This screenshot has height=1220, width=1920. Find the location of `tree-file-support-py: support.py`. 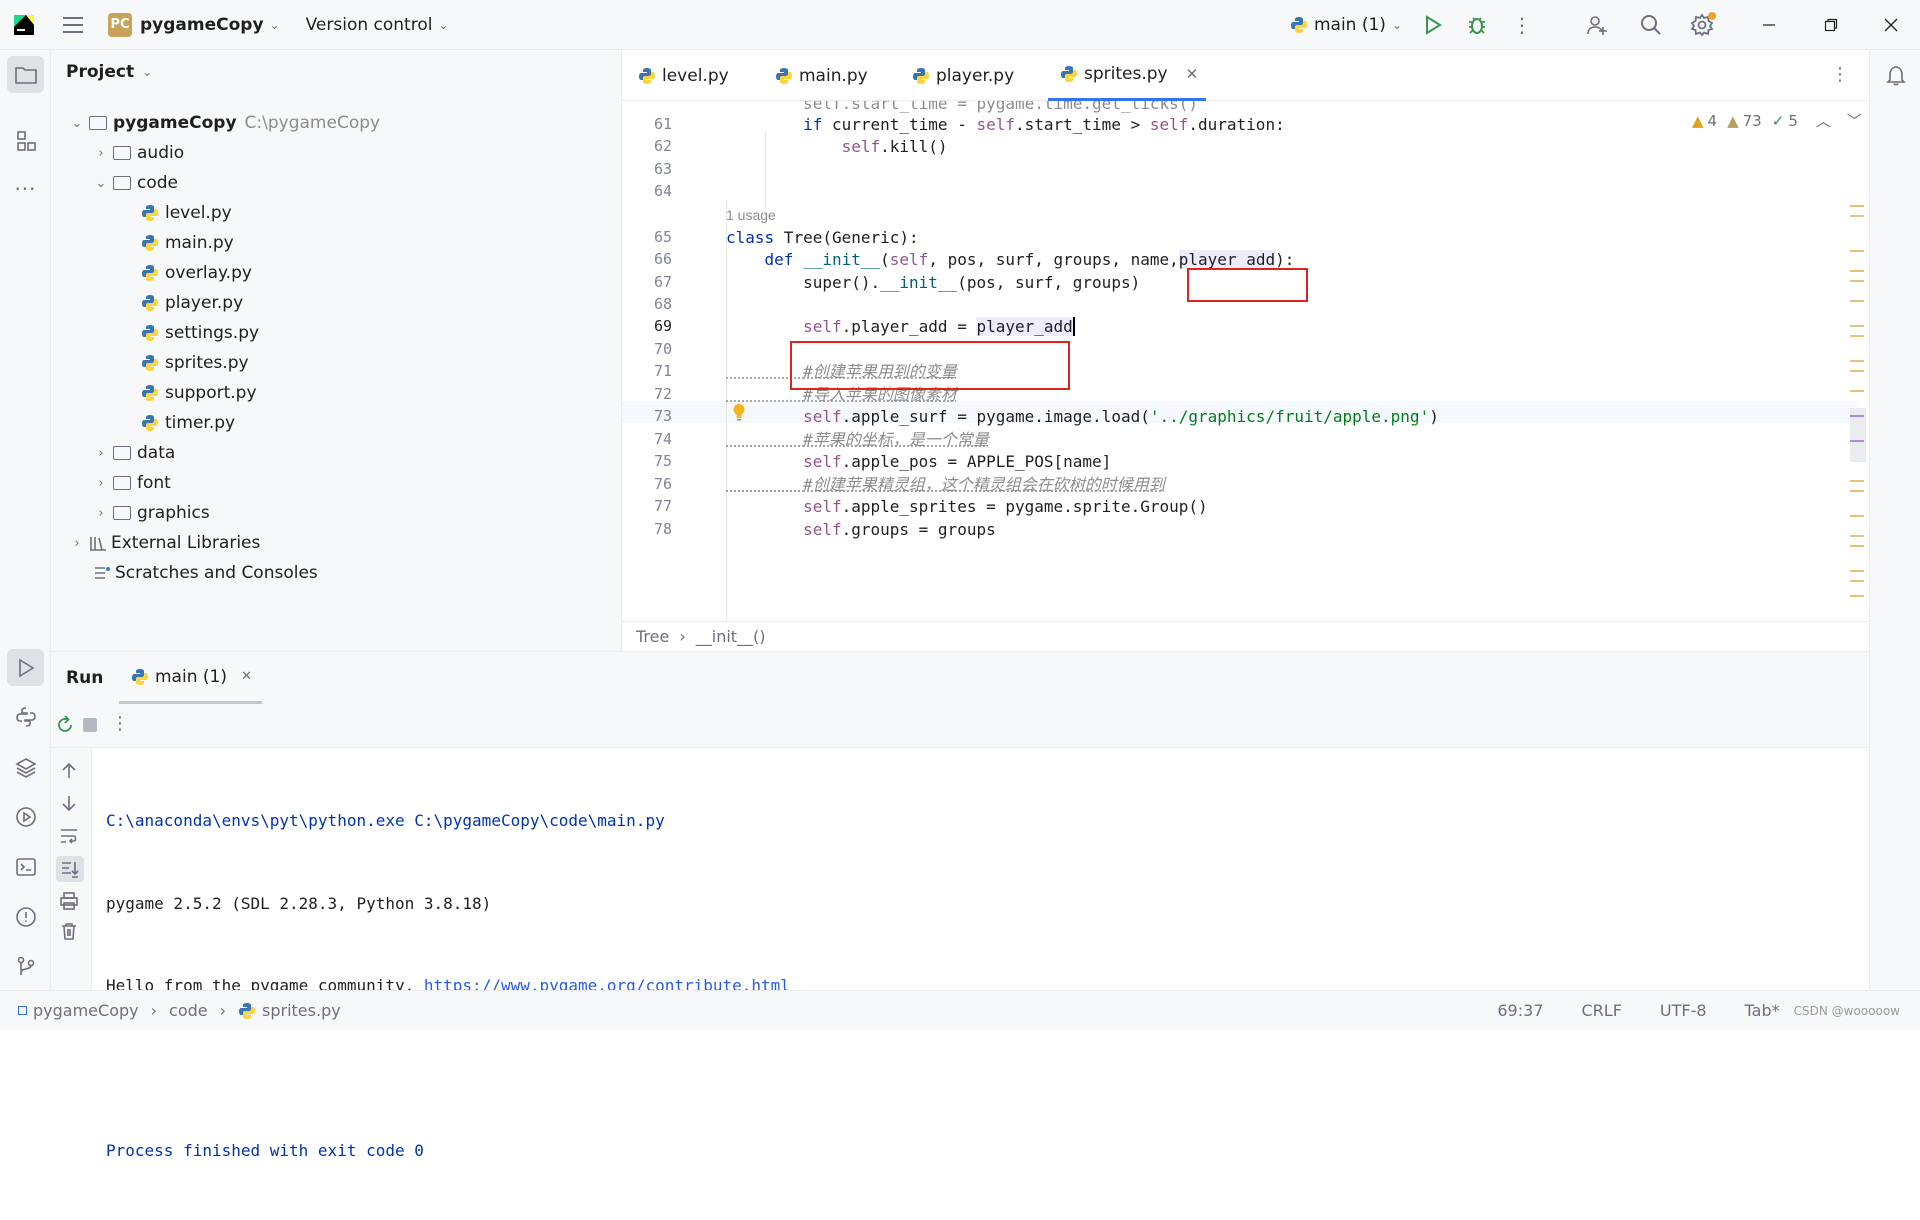

tree-file-support-py: support.py is located at coordinates (199, 393).